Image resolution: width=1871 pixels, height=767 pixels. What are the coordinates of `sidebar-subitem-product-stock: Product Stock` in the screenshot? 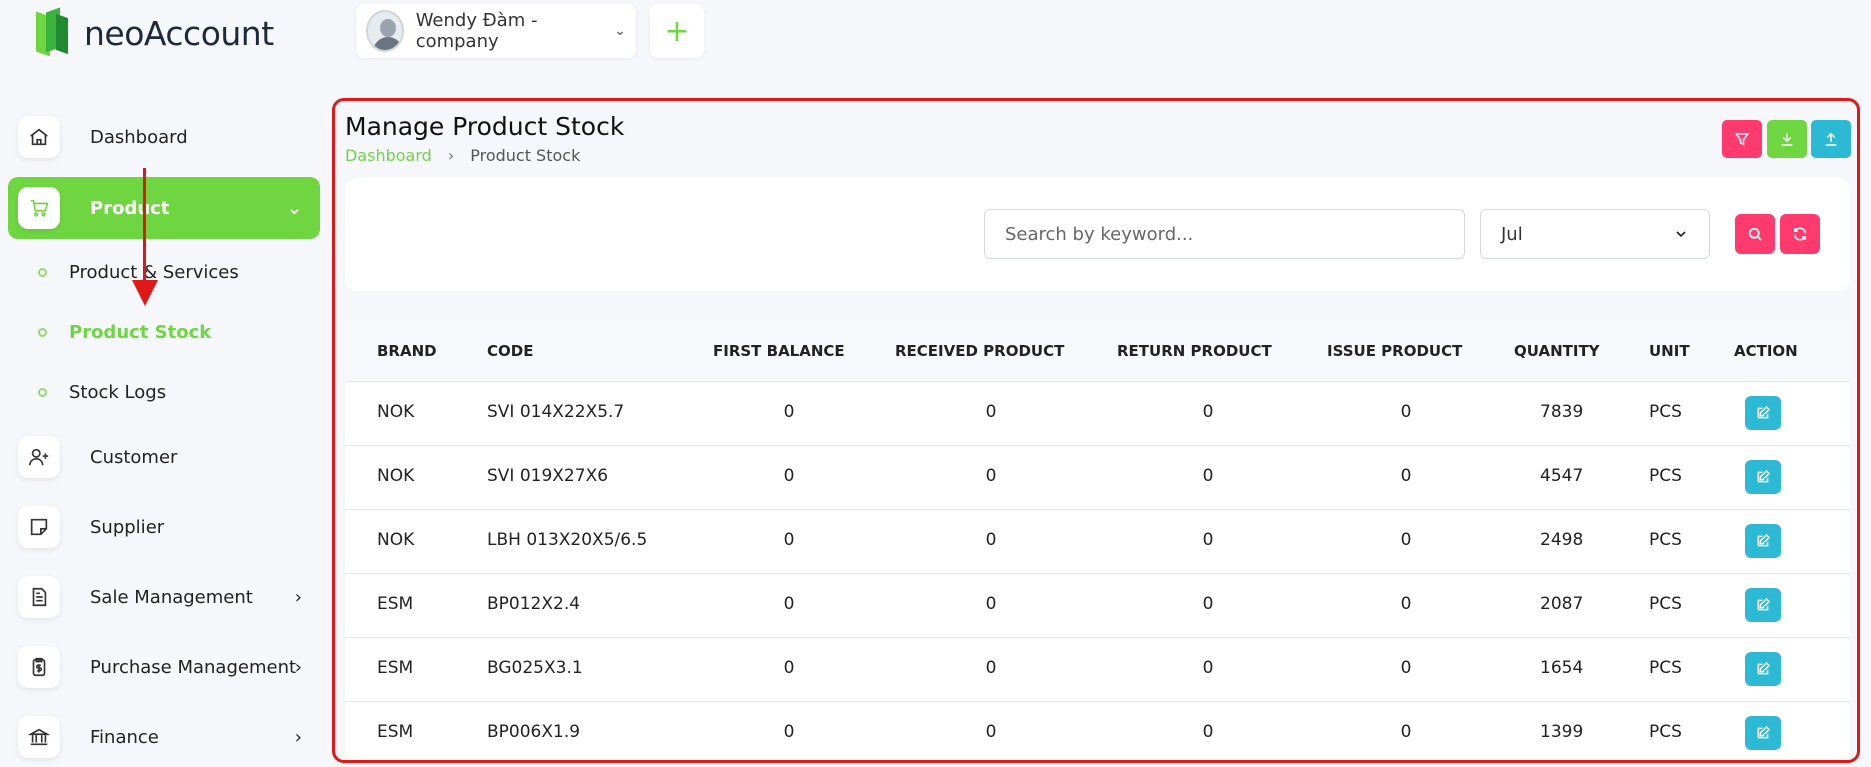 It's located at (124, 332).